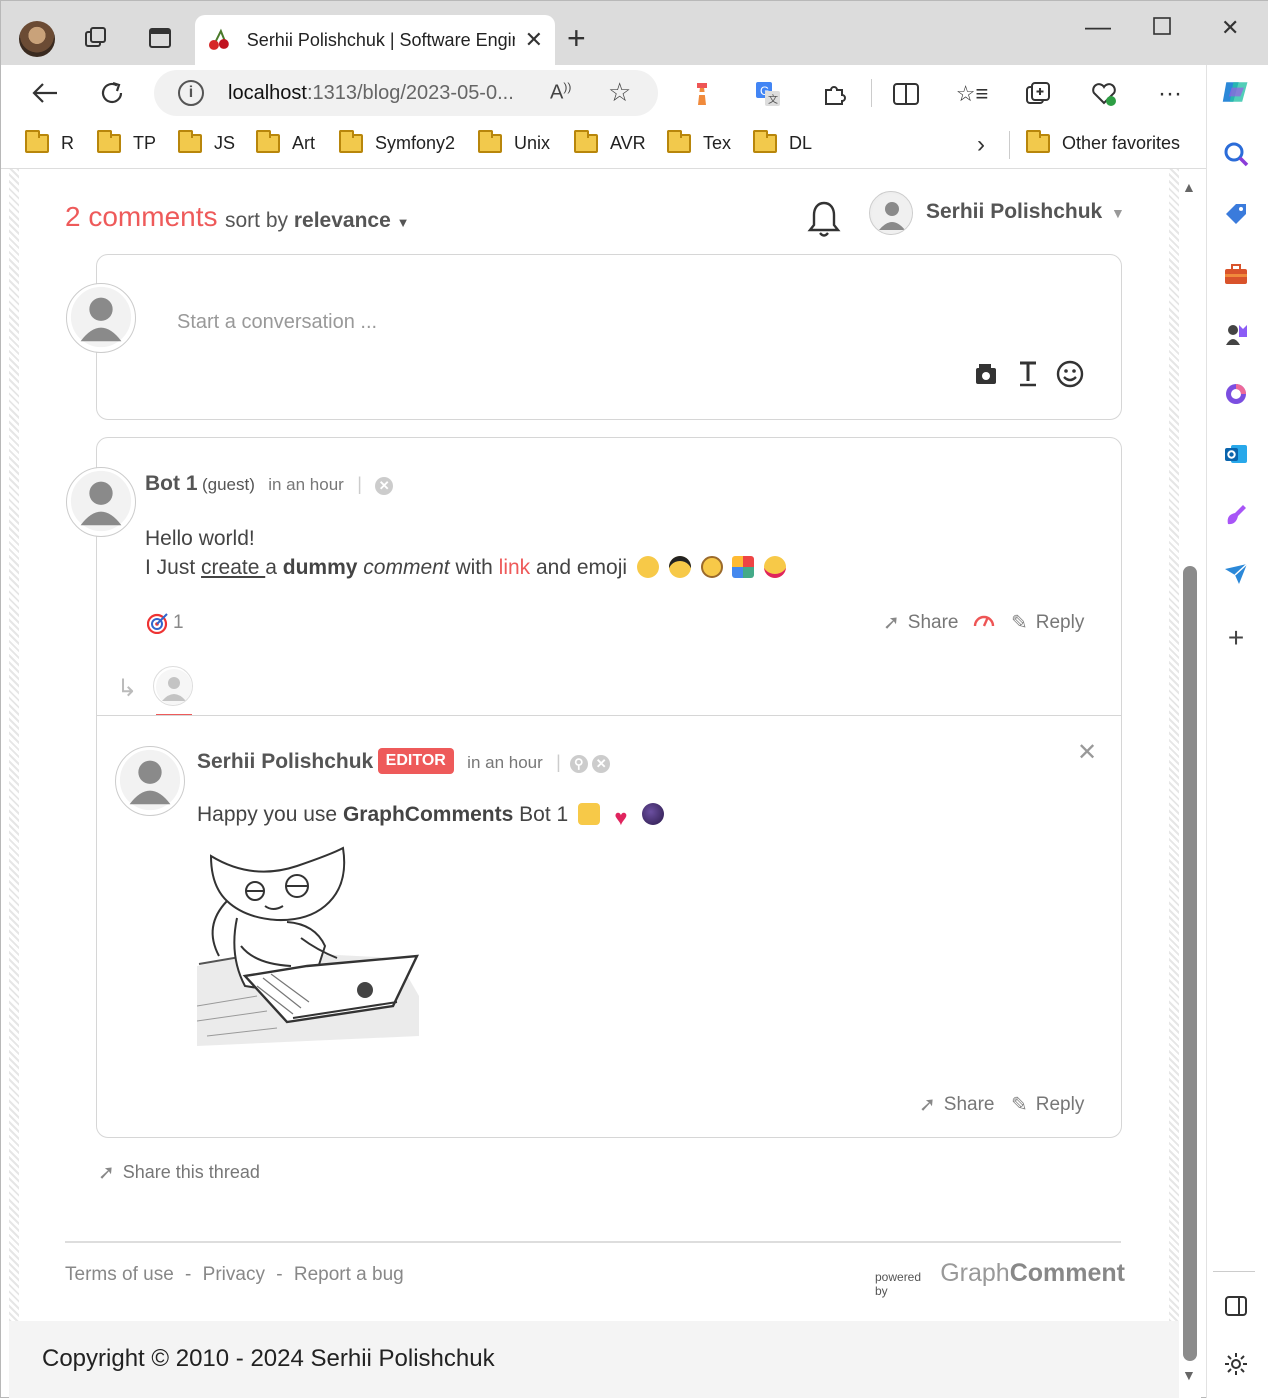 Image resolution: width=1268 pixels, height=1398 pixels. I want to click on comment-line: Hello world!, so click(200, 538).